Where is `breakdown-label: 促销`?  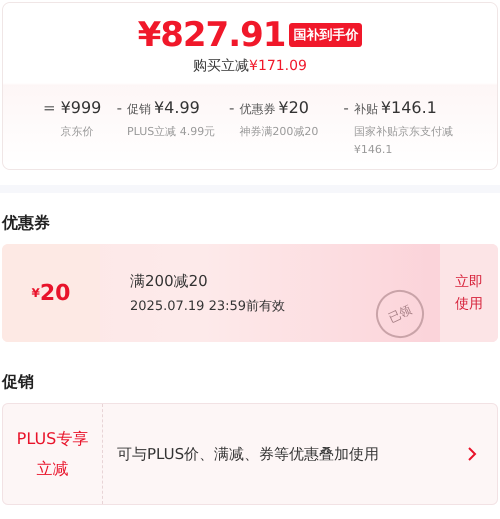 breakdown-label: 促销 is located at coordinates (139, 109).